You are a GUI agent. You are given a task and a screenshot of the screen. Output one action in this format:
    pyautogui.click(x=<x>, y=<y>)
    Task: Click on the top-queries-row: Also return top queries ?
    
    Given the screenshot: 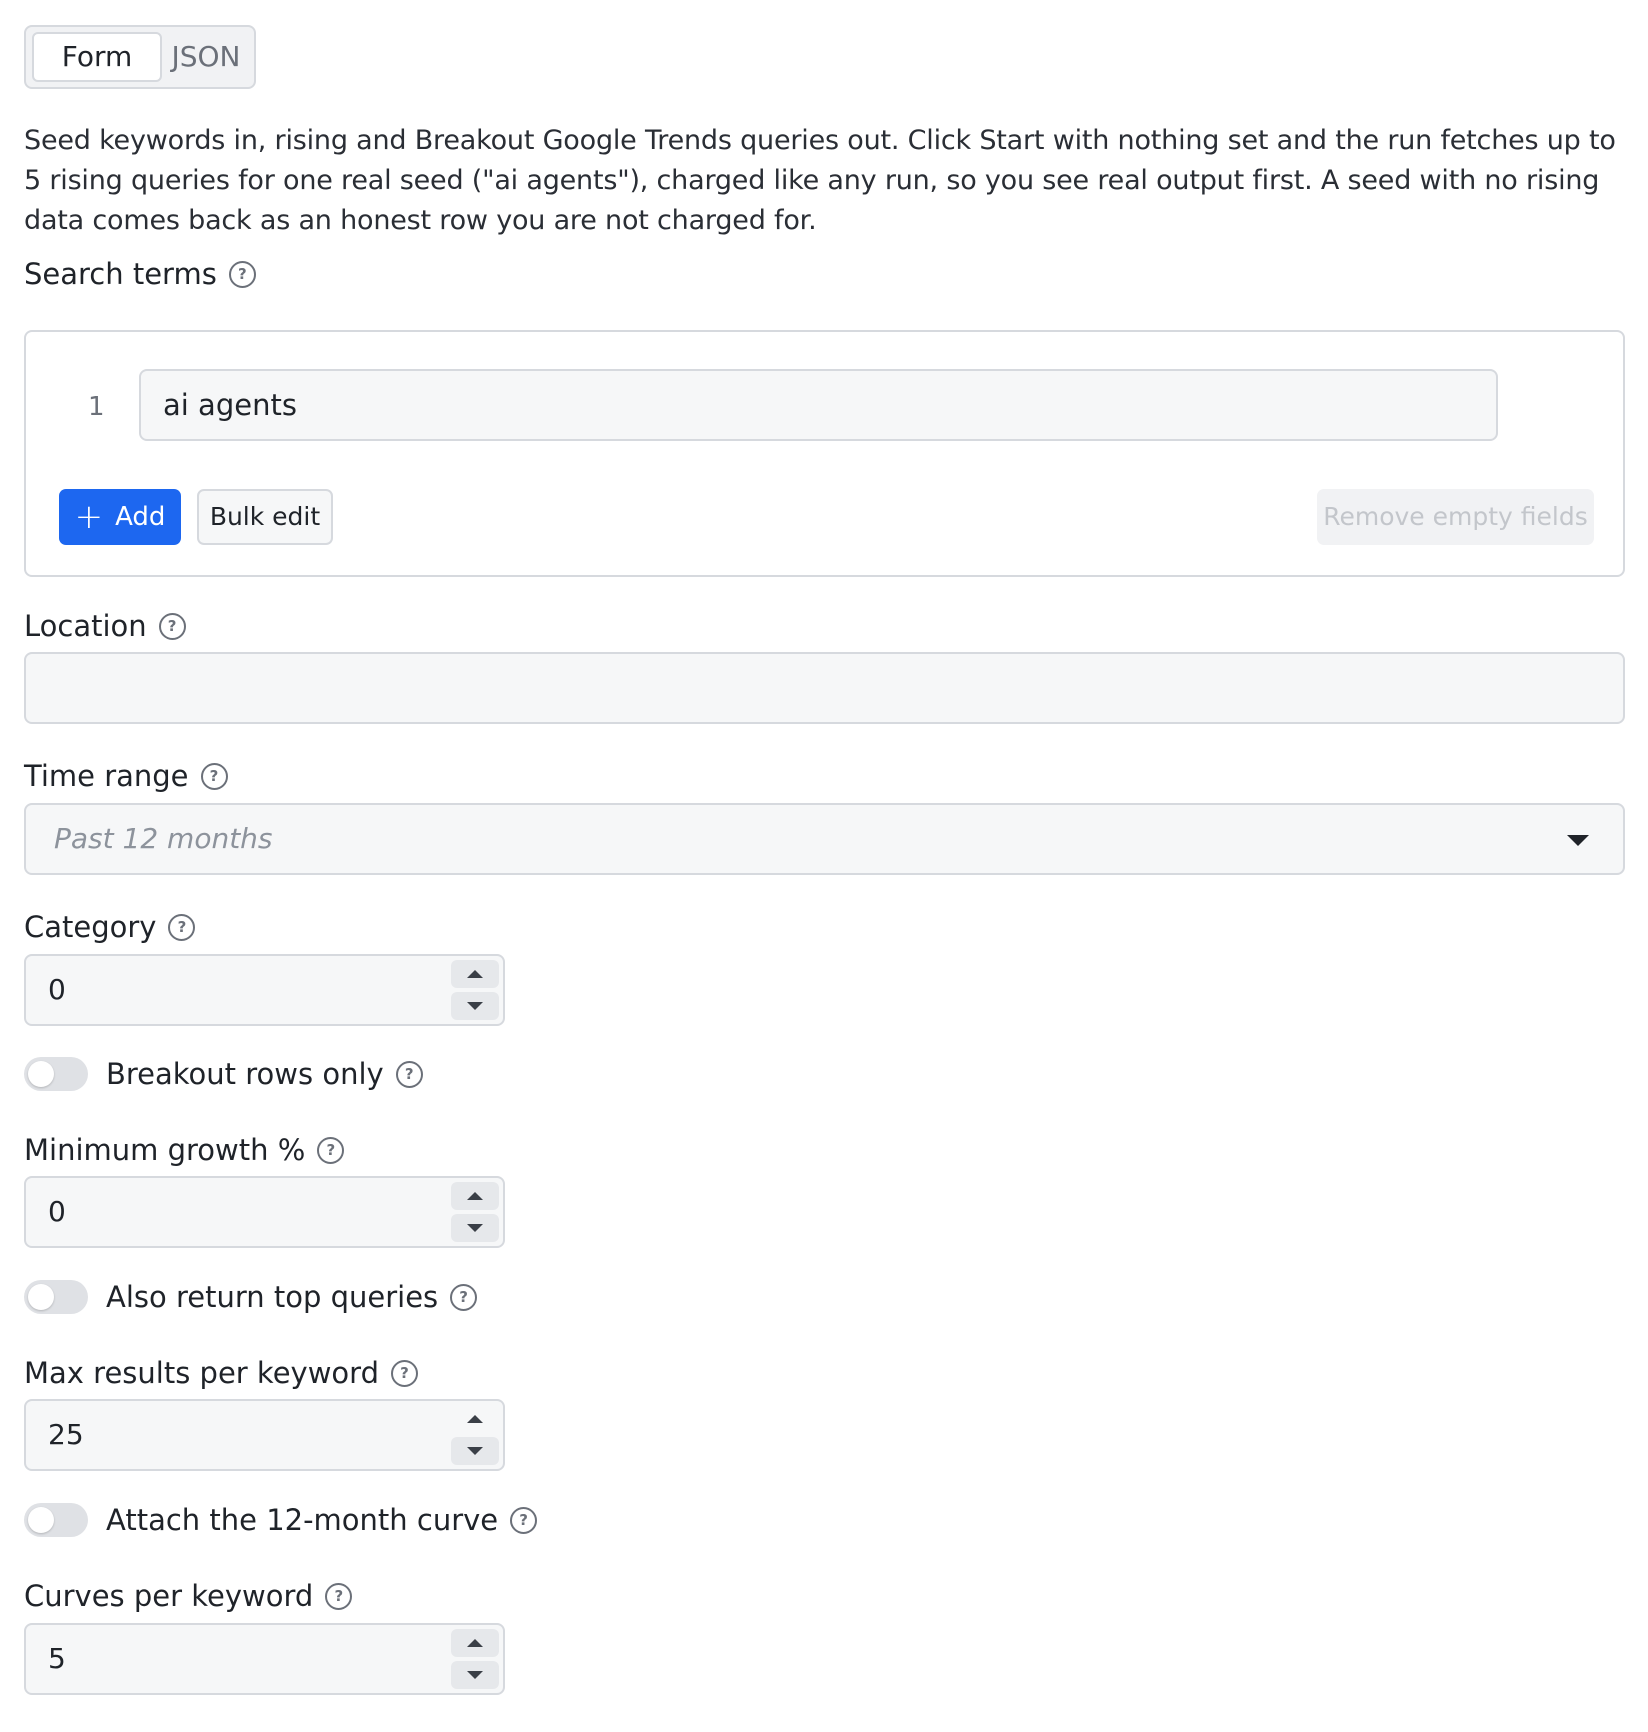 What is the action you would take?
    pyautogui.click(x=251, y=1297)
    